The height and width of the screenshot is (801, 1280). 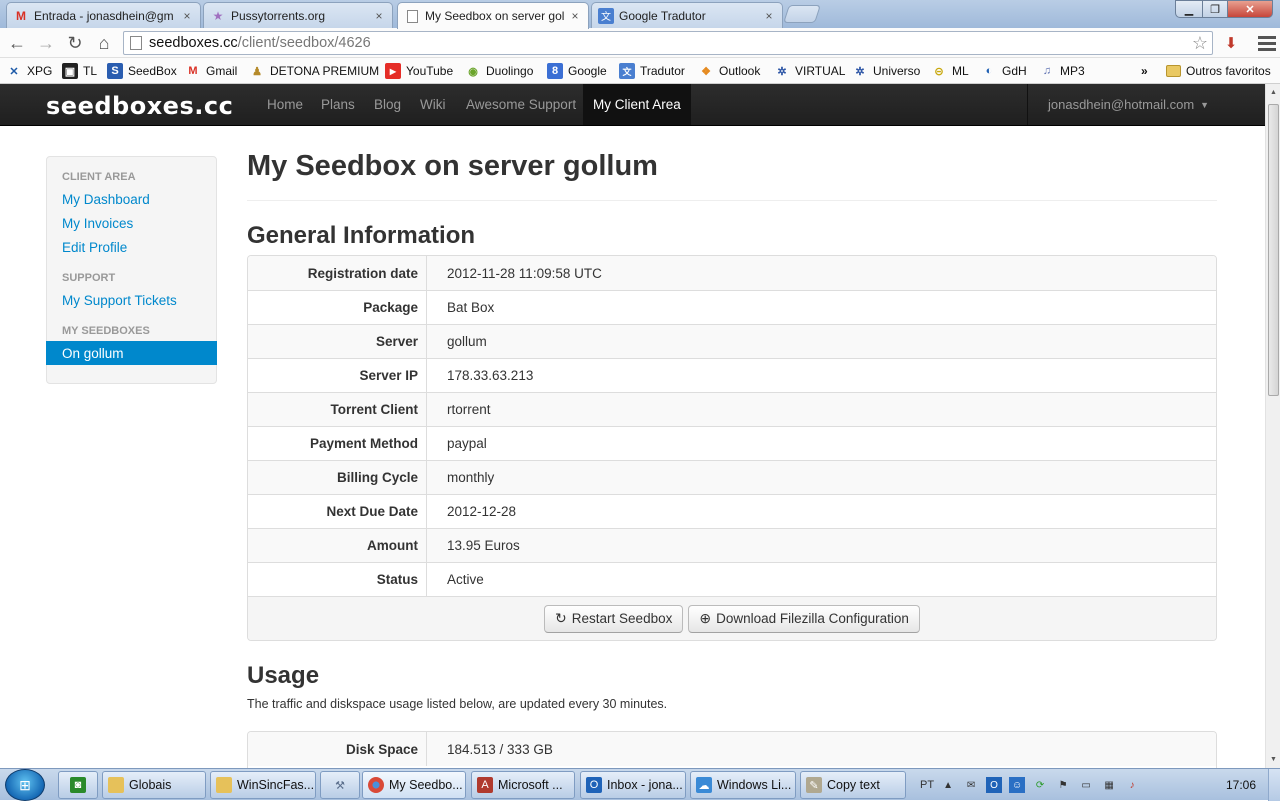 What do you see at coordinates (577, 71) in the screenshot?
I see `bookmark-google: 8 Google` at bounding box center [577, 71].